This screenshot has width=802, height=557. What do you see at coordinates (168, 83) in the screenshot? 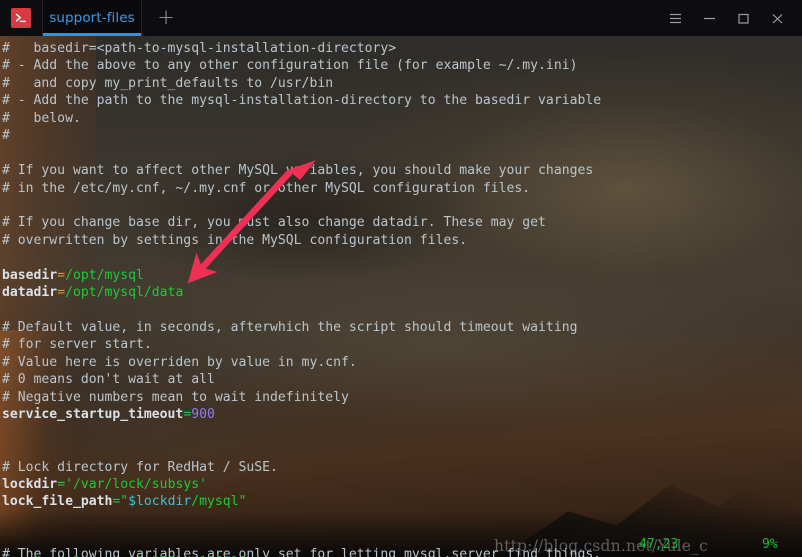
I see `terminal-comment-line: # and copy my_print_defaults to /usr/bin` at bounding box center [168, 83].